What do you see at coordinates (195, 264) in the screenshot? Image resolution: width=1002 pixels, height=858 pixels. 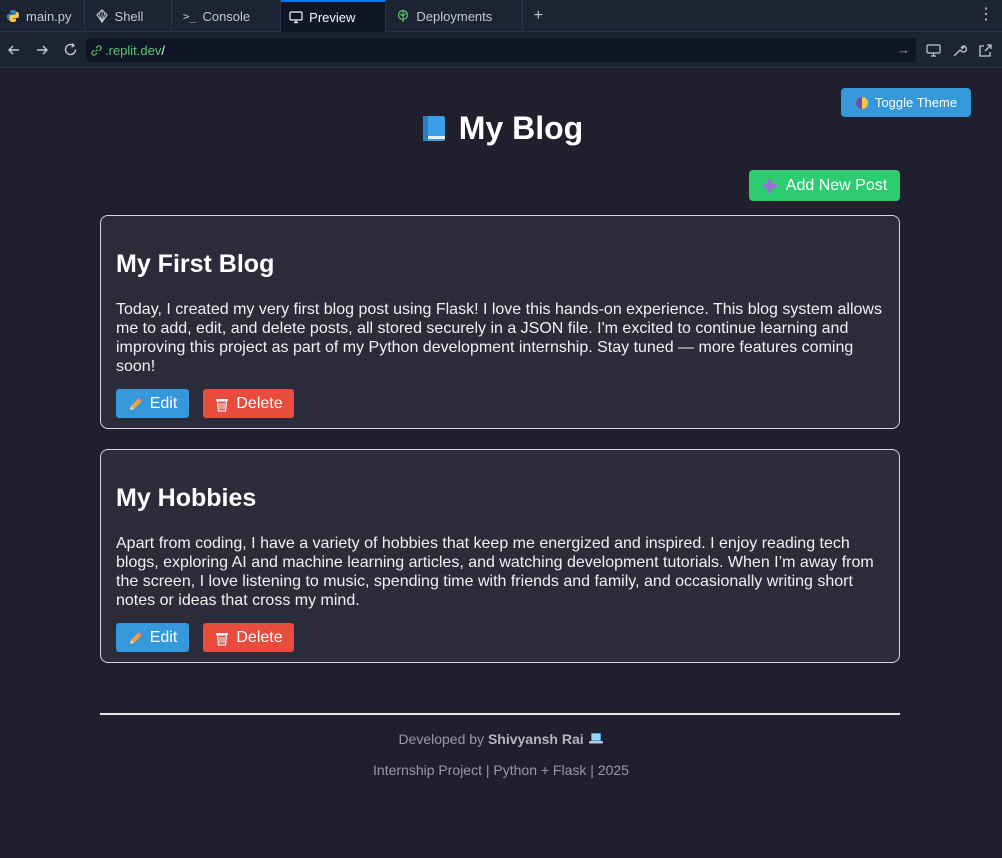 I see `post-title: My First Blog` at bounding box center [195, 264].